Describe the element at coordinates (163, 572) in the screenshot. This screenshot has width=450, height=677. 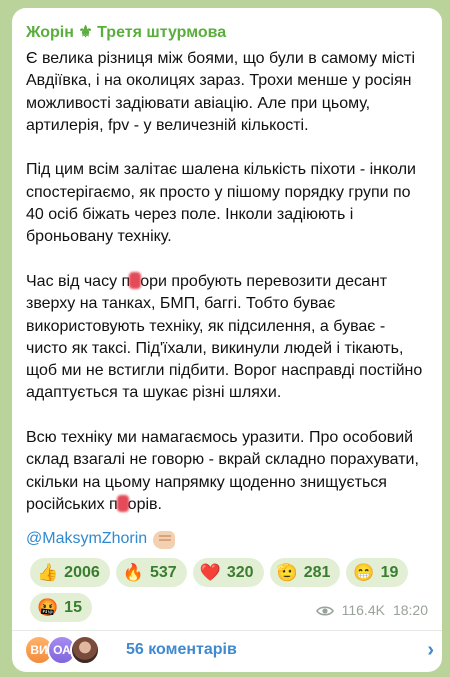
I see `reaction-count: 537` at that location.